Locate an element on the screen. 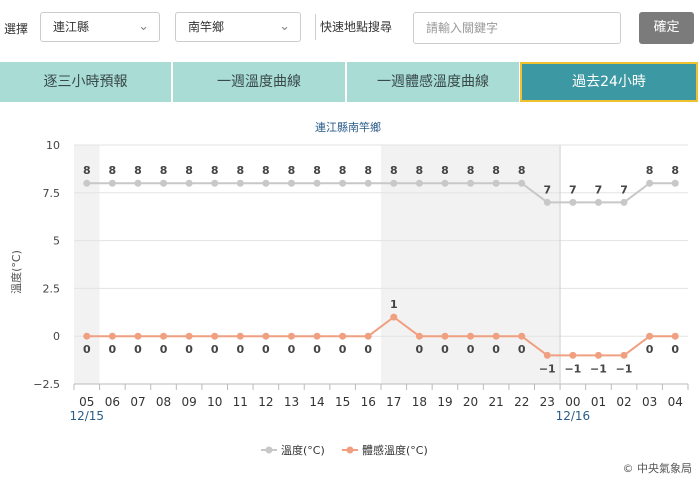 The width and height of the screenshot is (700, 487). x-tick-label: 22 is located at coordinates (521, 402).